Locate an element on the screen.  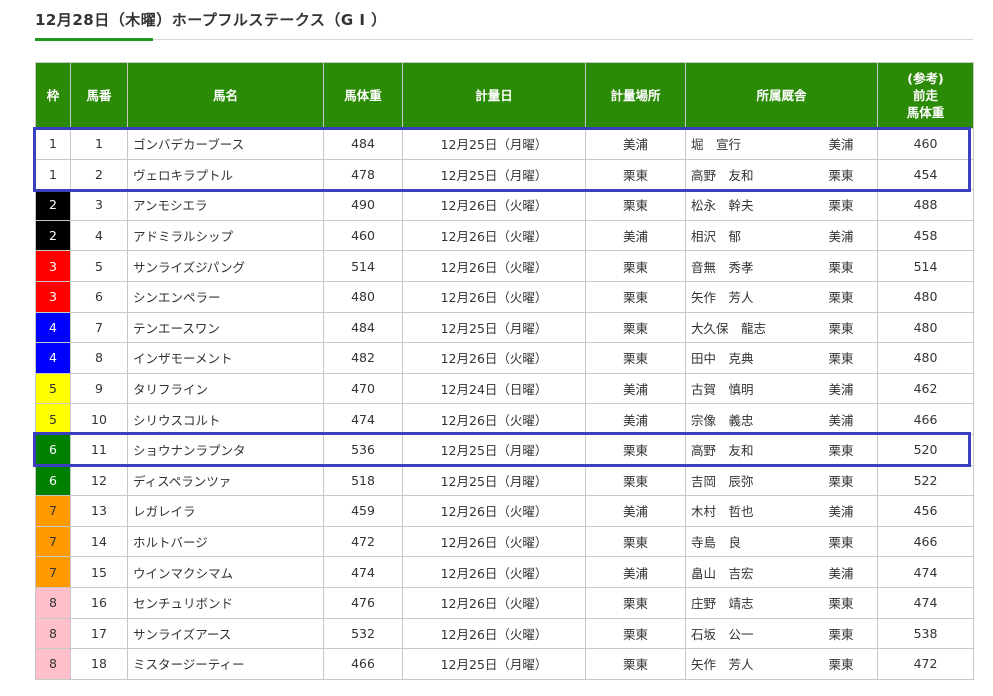
table-row: 7 13 レガレイラ 459 12月26日（火曜） 美浦 木村 哲也 美浦 456 is located at coordinates (504, 511).